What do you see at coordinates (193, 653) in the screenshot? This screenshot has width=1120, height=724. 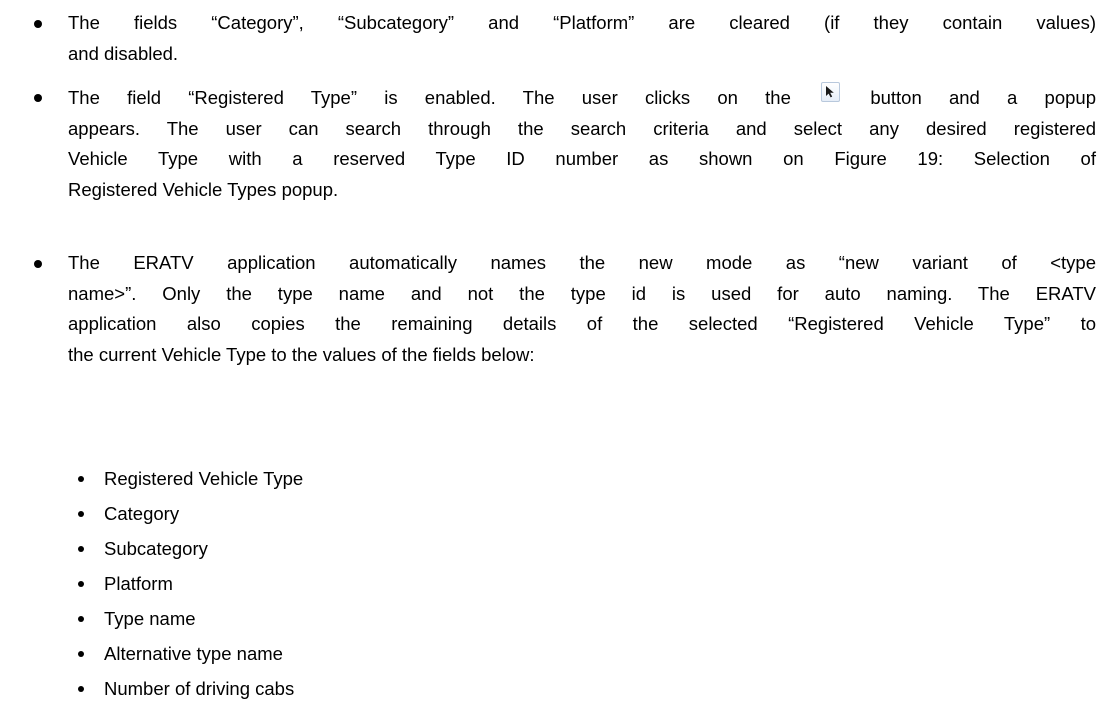 I see `field-name: Alternative type name` at bounding box center [193, 653].